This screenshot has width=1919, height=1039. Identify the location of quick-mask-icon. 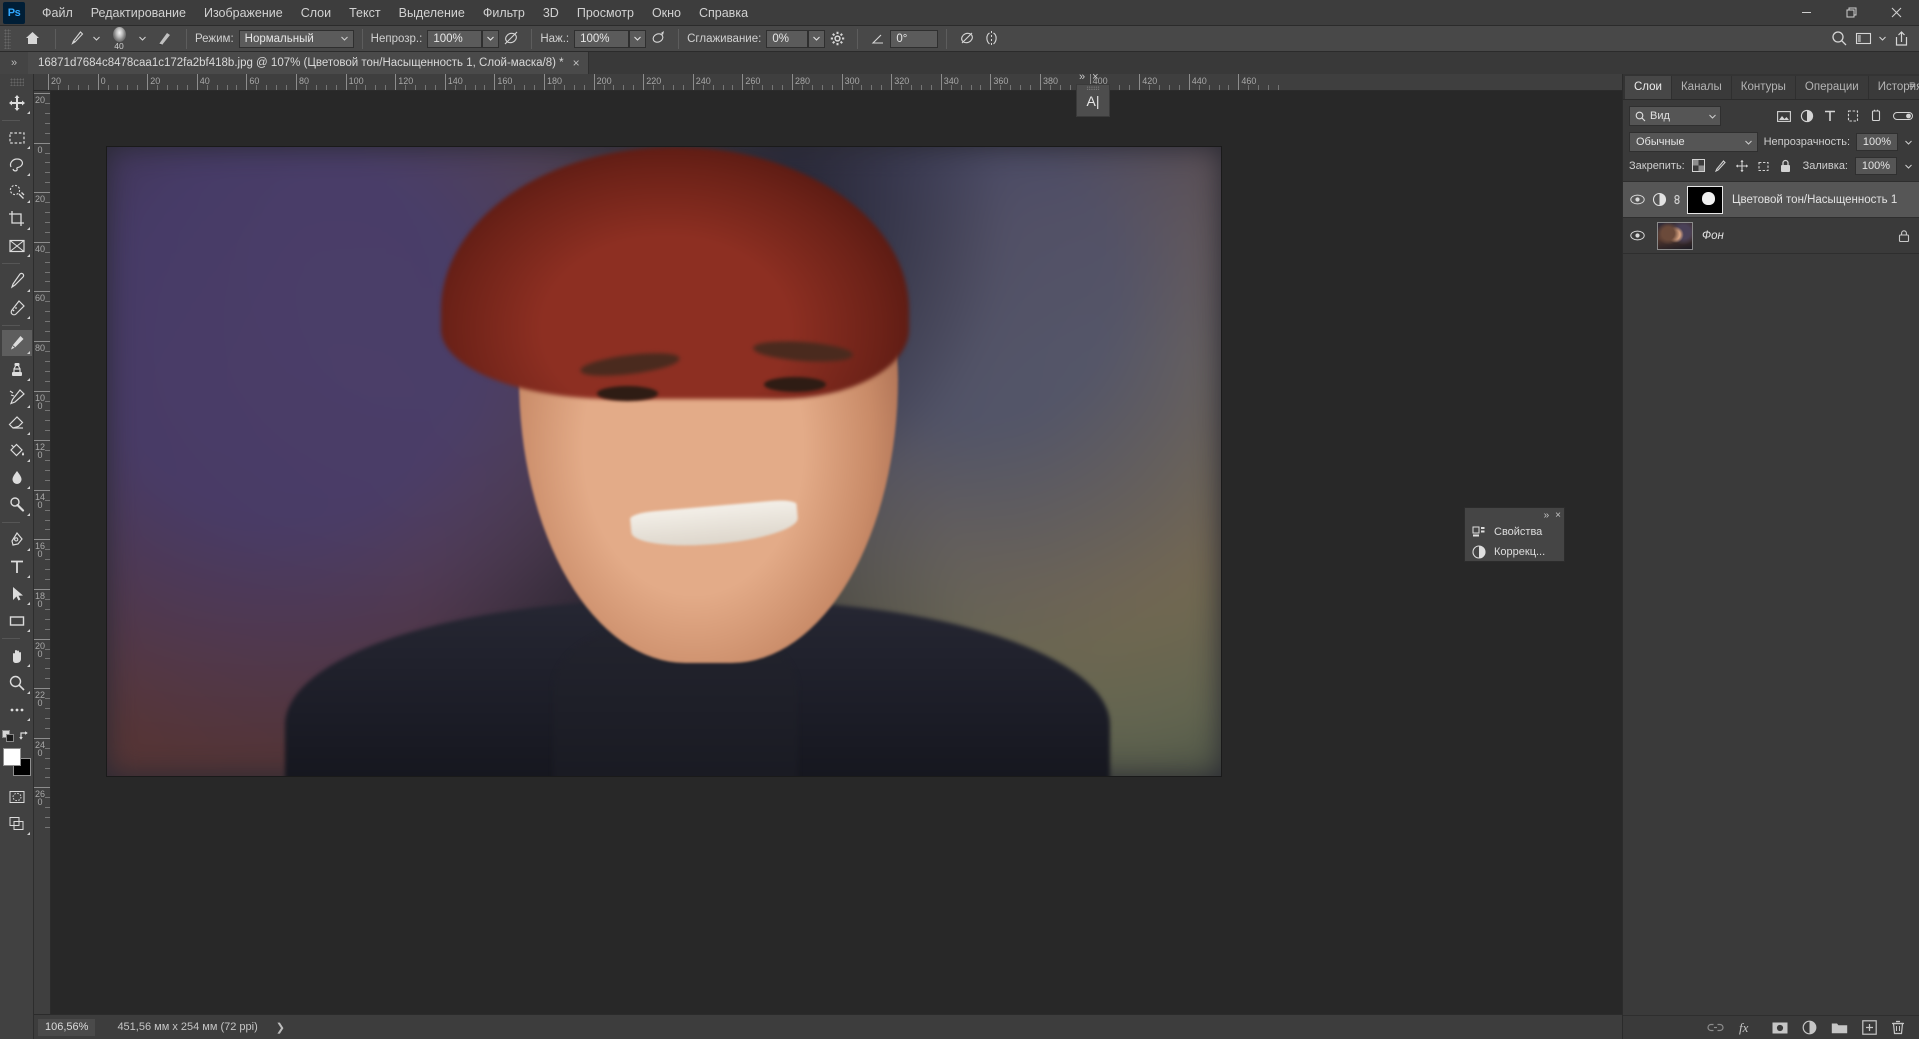
(17, 797).